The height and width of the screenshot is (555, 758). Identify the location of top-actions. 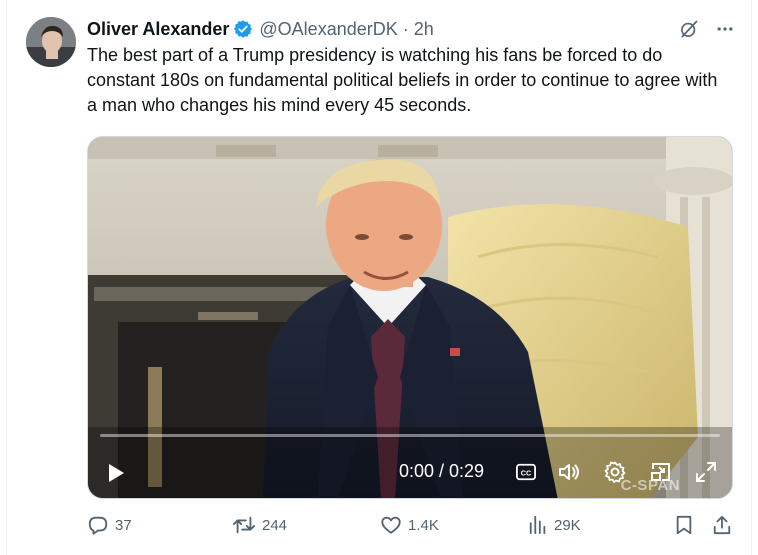
(707, 29).